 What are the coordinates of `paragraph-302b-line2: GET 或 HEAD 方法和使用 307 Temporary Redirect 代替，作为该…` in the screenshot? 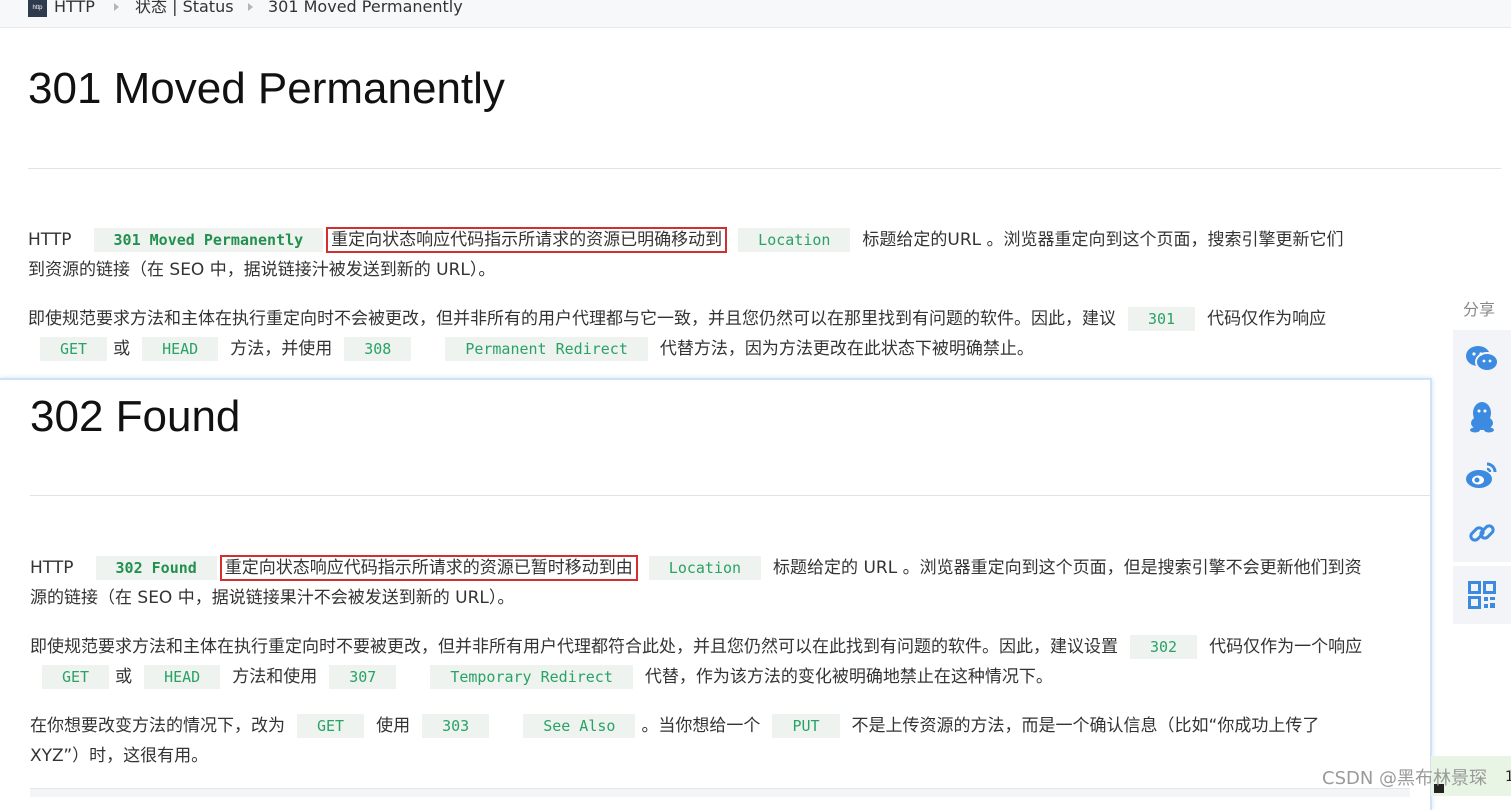 It's located at (544, 677).